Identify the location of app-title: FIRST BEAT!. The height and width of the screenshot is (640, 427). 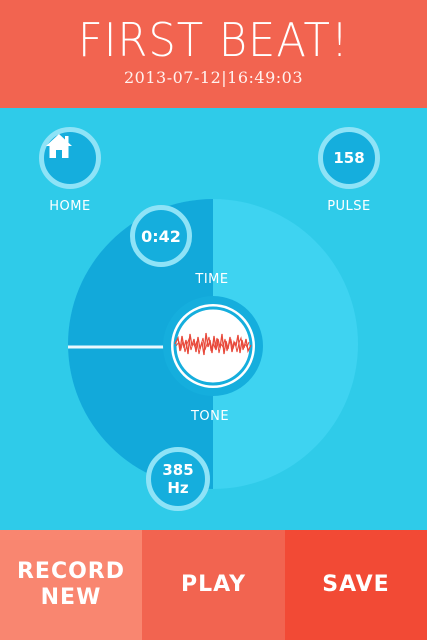
(213, 40).